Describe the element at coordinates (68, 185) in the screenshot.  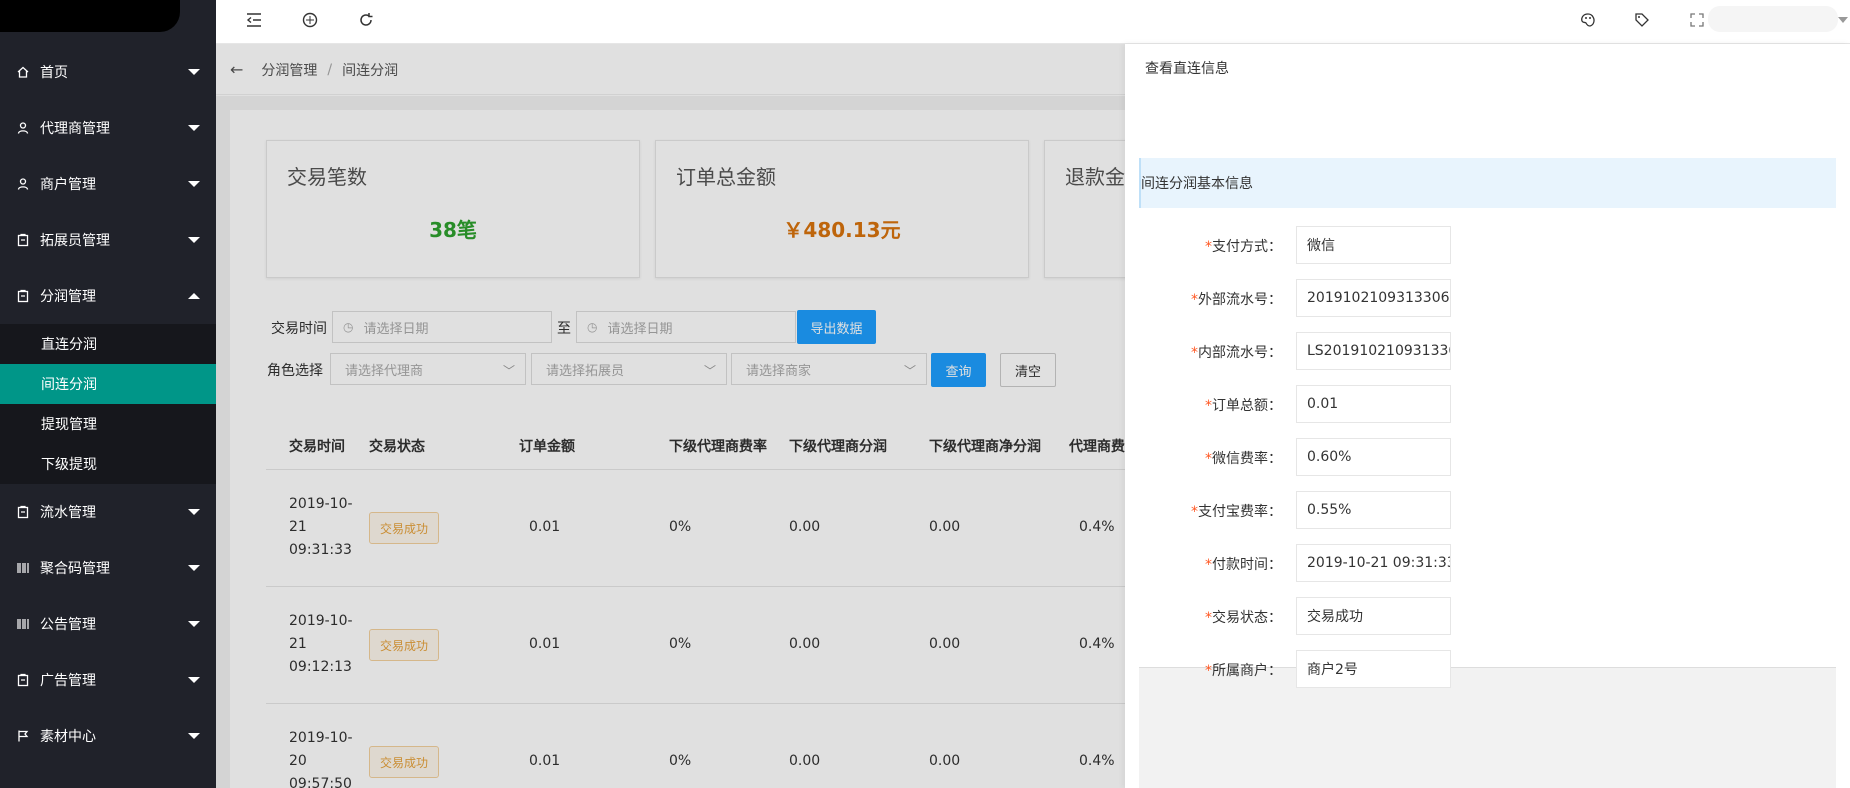
I see `sidebar-item-label: 商户管理` at that location.